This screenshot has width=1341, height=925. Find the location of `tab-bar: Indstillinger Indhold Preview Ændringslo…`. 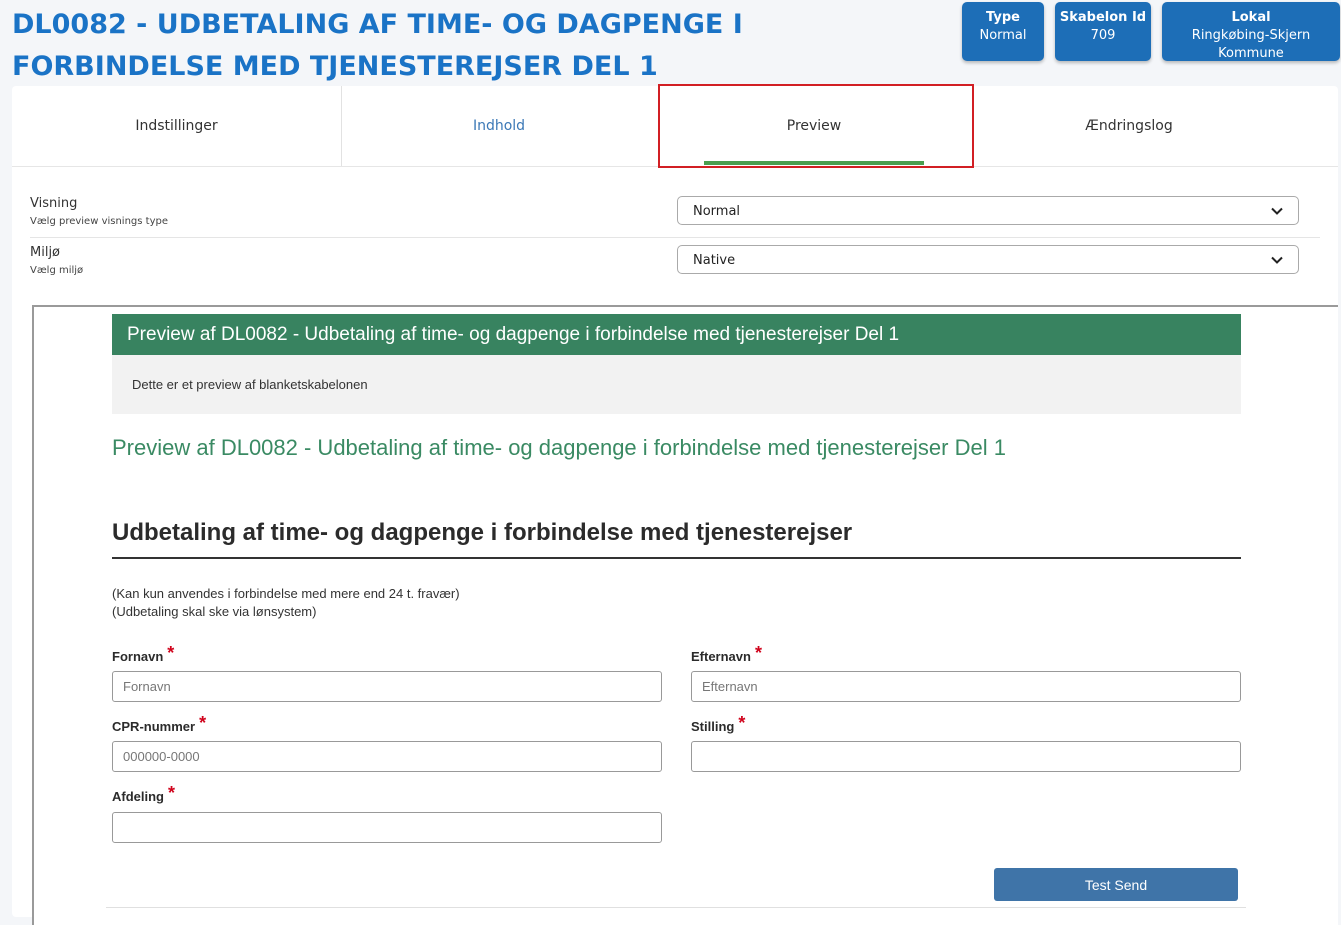

tab-bar: Indstillinger Indhold Preview Ændringslo… is located at coordinates (675, 126).